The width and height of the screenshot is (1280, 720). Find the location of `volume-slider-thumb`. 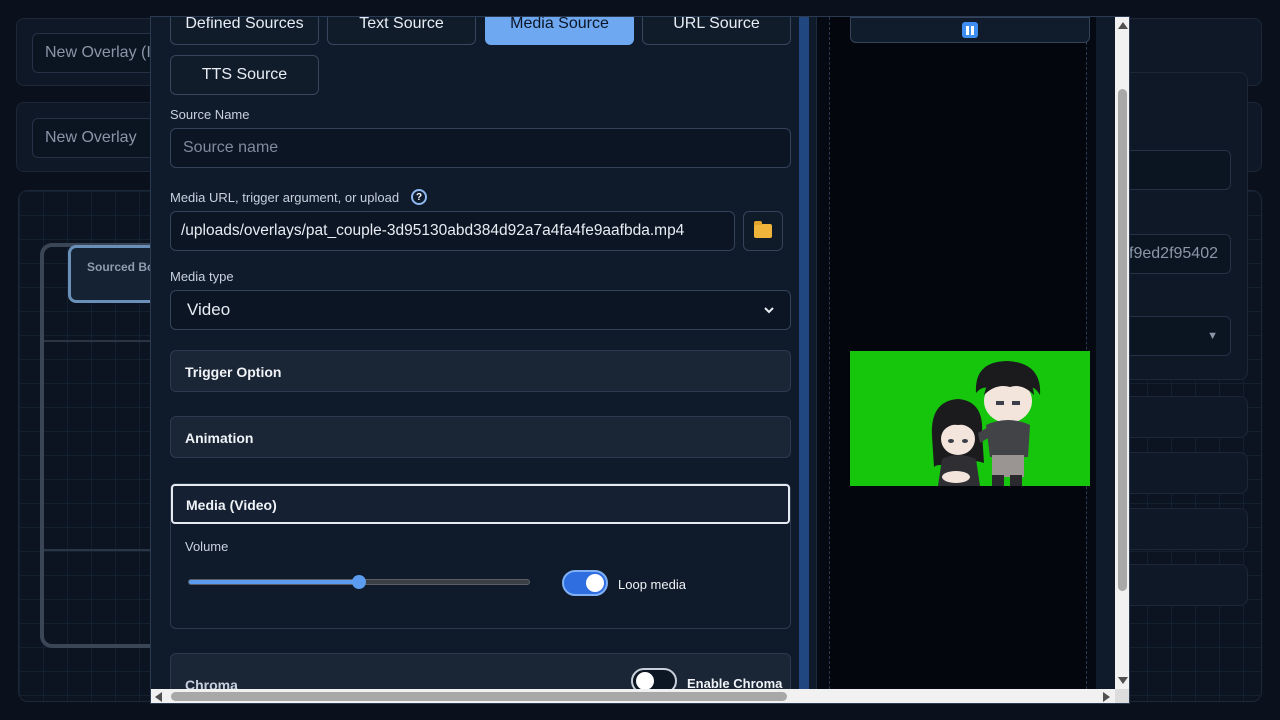

volume-slider-thumb is located at coordinates (359, 582).